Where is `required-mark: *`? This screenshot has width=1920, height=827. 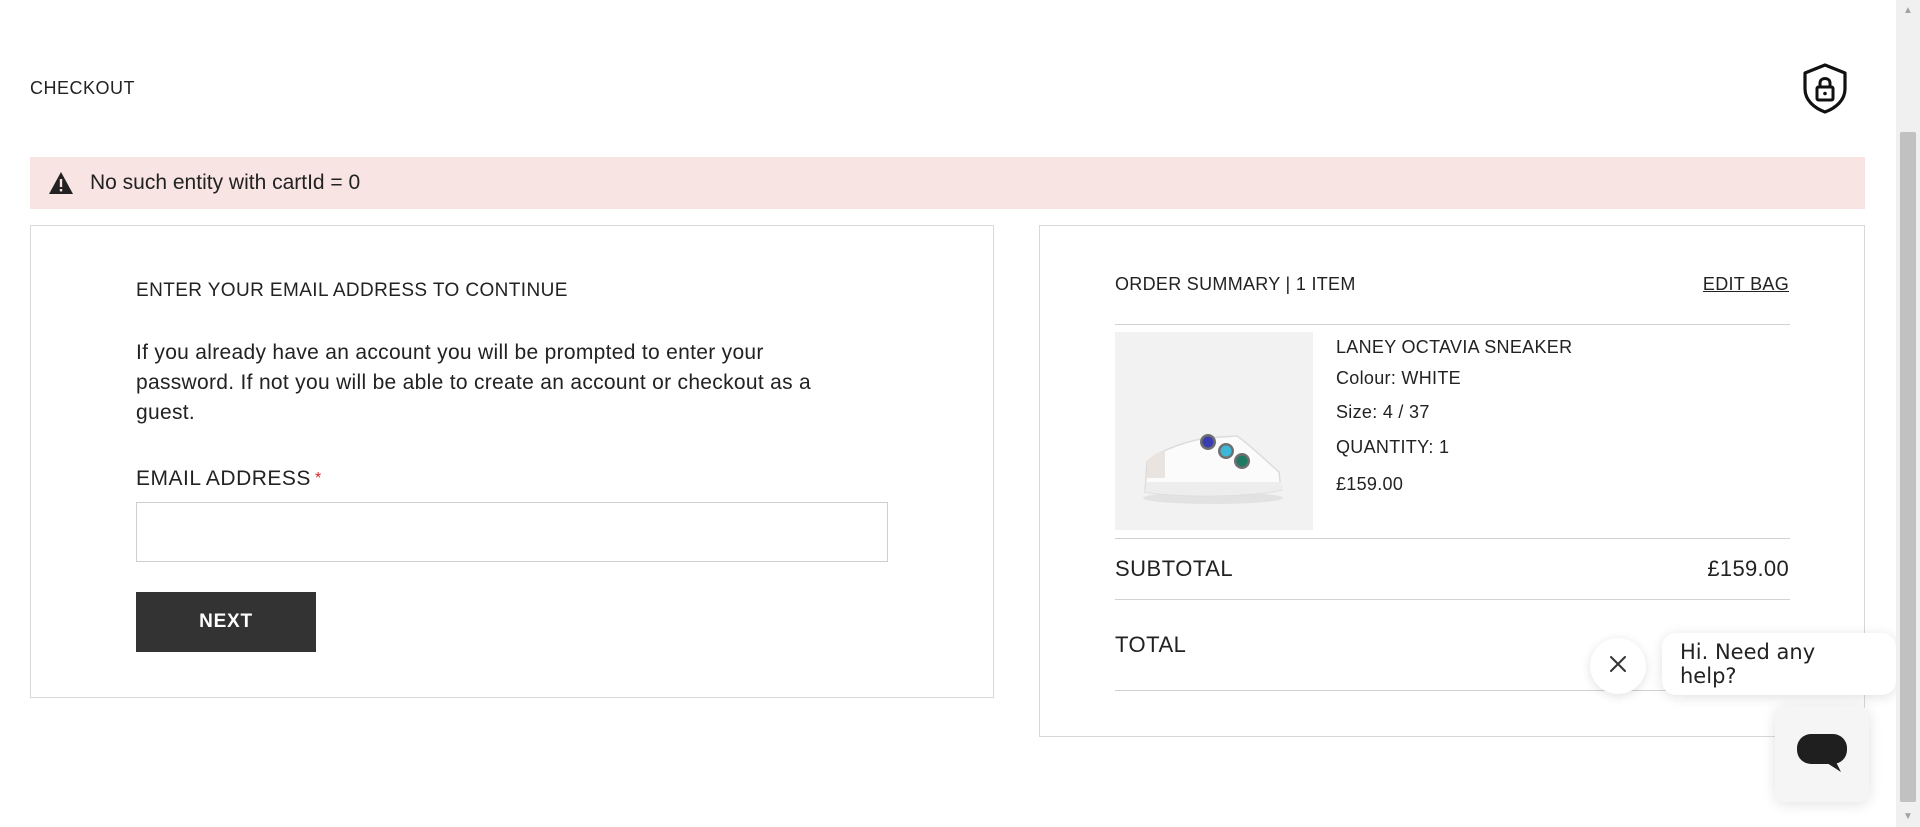
required-mark: * is located at coordinates (318, 478).